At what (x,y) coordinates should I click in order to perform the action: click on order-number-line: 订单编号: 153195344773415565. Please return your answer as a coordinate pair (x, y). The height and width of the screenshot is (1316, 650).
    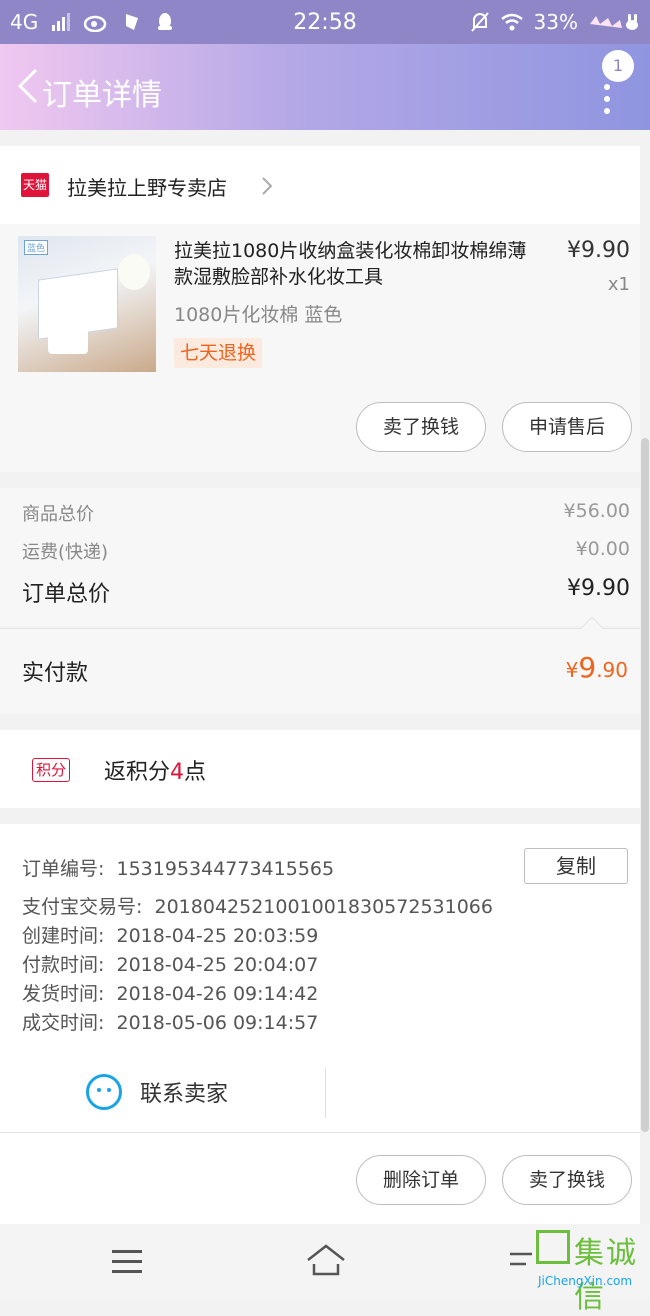
    Looking at the image, I should click on (178, 867).